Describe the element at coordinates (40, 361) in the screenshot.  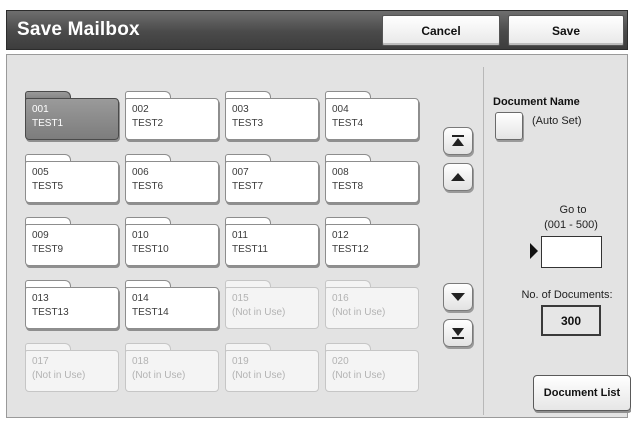
I see `mailbox-number: 017` at that location.